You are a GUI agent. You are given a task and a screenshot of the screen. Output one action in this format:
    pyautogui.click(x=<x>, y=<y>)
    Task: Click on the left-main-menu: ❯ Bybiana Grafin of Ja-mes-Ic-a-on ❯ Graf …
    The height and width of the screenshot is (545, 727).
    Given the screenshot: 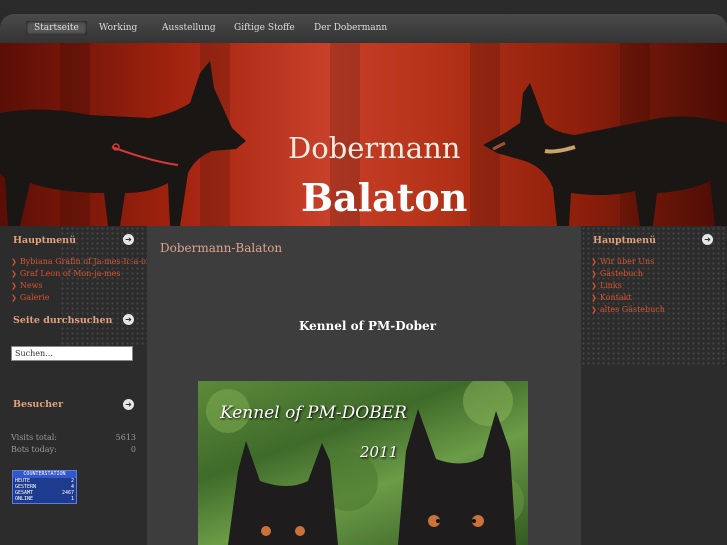 What is the action you would take?
    pyautogui.click(x=81, y=280)
    